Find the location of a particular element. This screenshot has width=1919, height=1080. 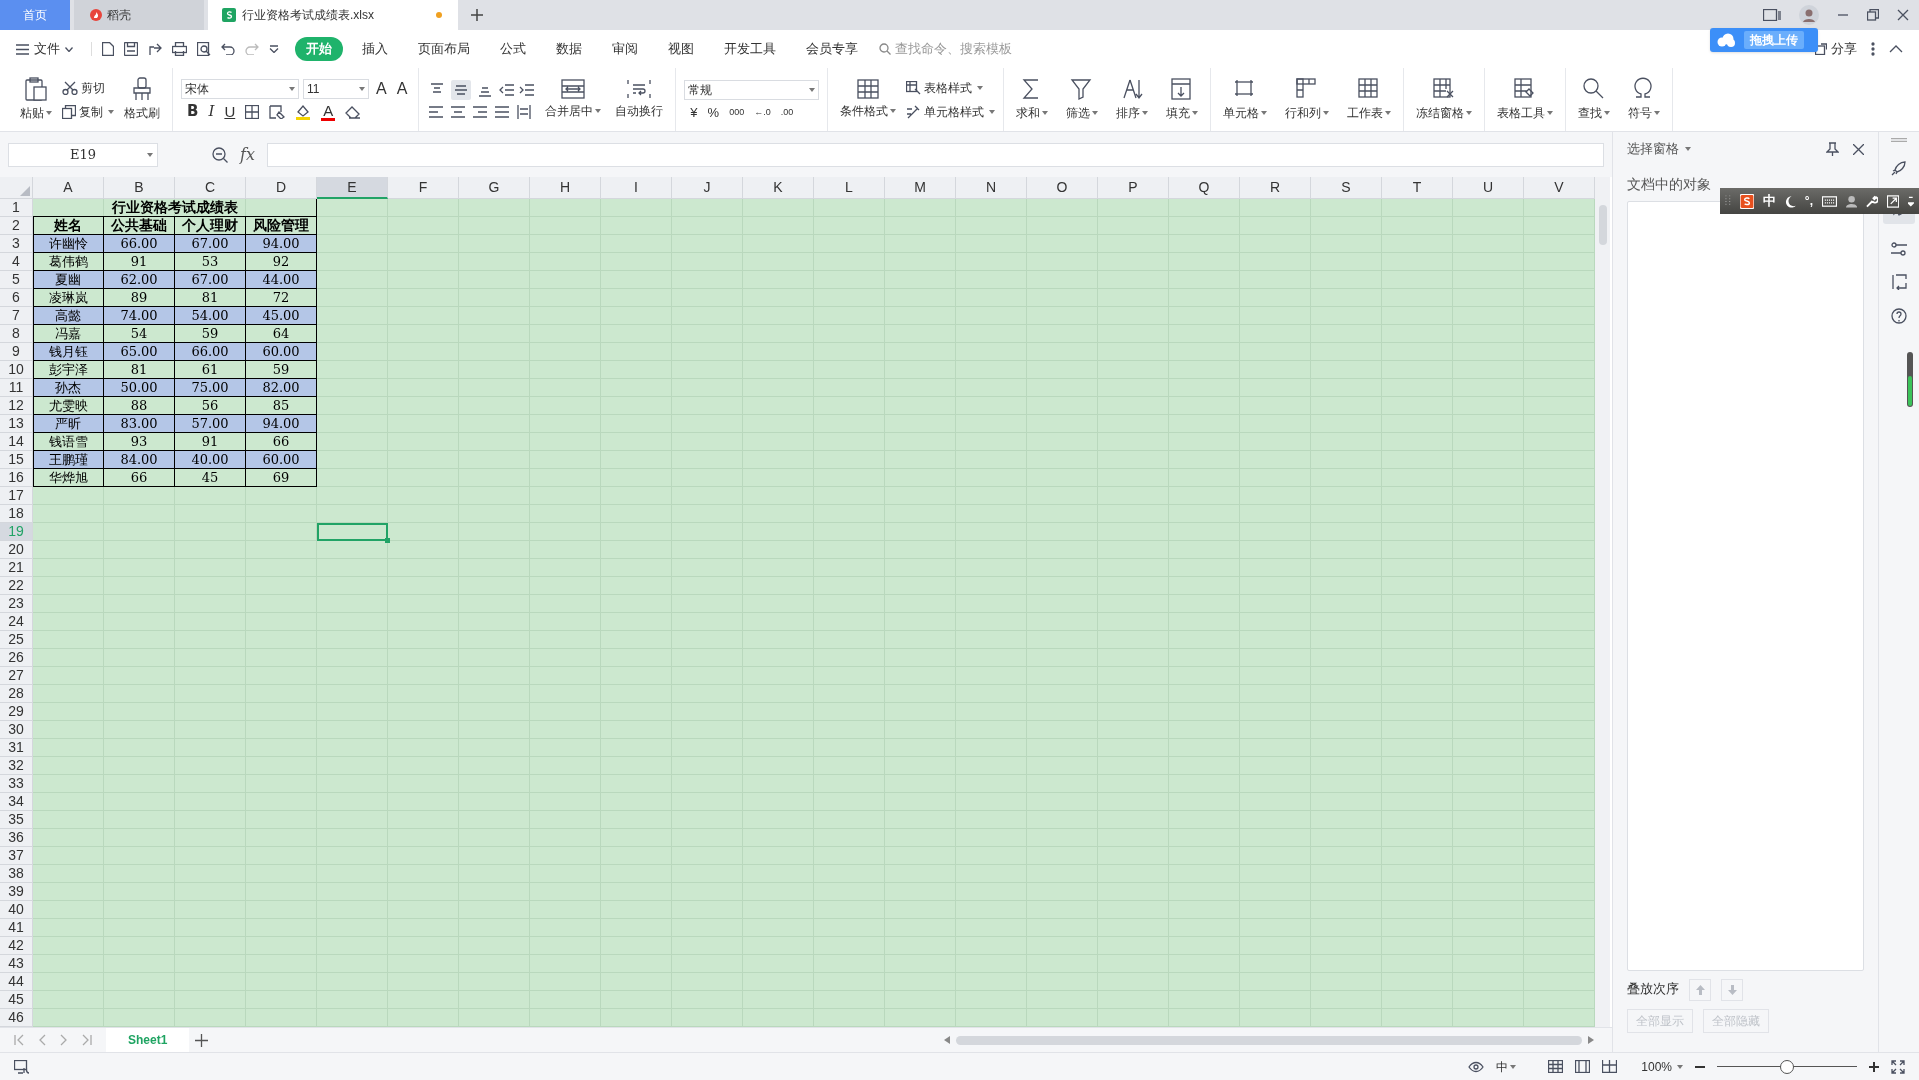

column-header: C is located at coordinates (210, 188).